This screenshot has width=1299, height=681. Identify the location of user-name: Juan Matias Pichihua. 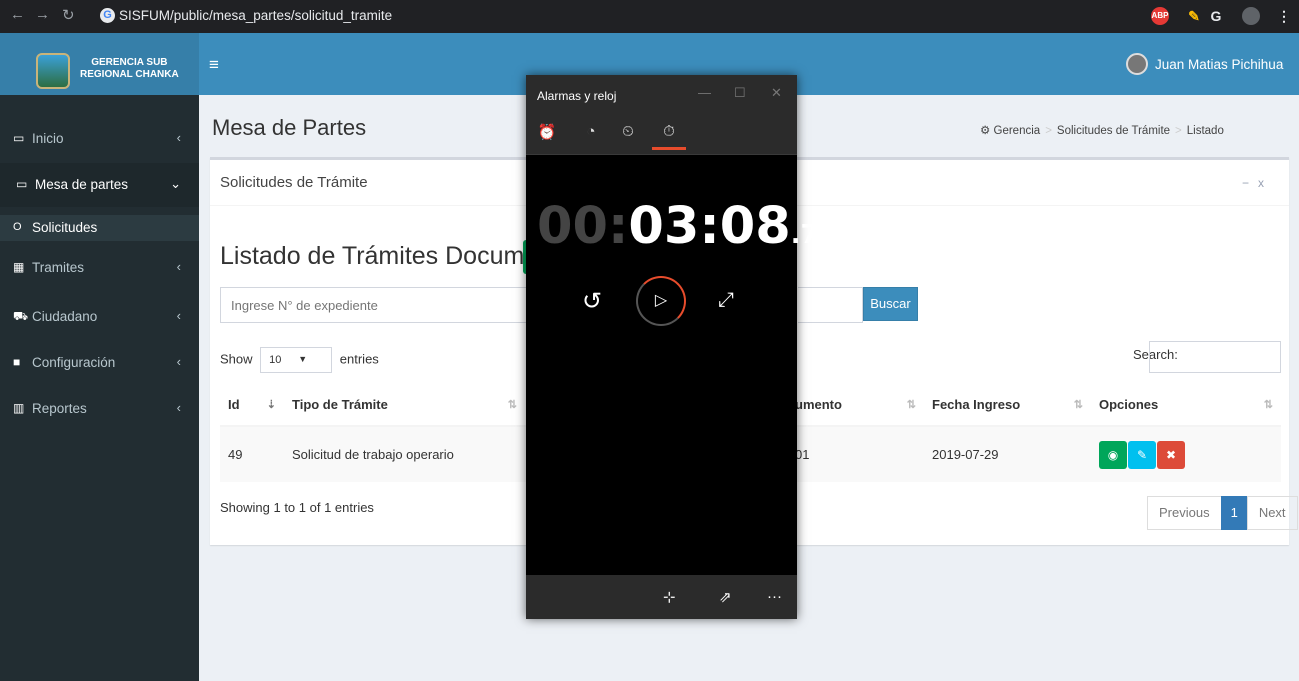
(1219, 64).